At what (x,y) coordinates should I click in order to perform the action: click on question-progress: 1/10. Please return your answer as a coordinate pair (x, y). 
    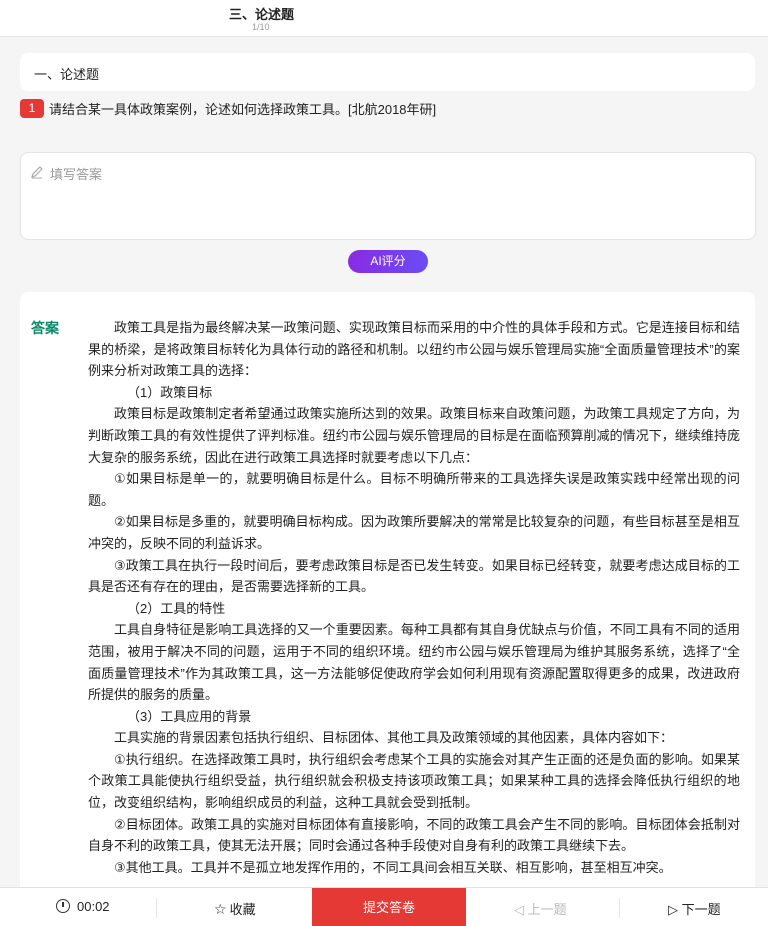
    Looking at the image, I should click on (261, 27).